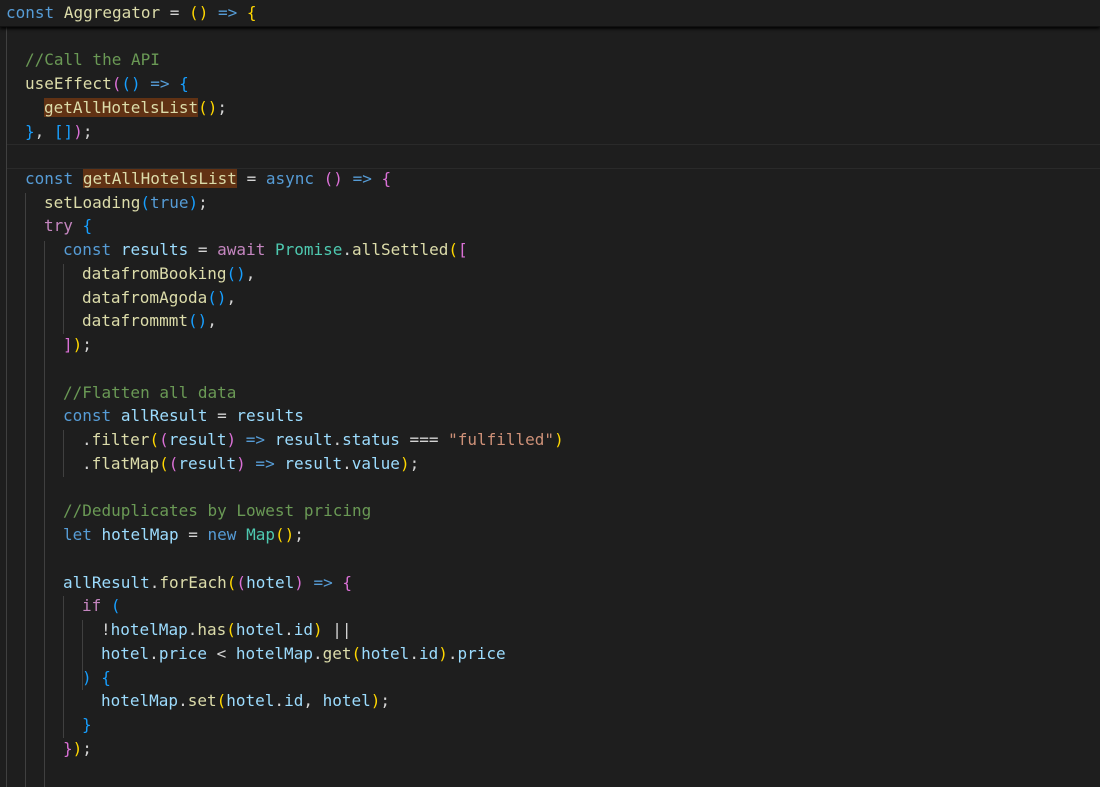 The width and height of the screenshot is (1100, 787). I want to click on code-token: [, so click(58, 131).